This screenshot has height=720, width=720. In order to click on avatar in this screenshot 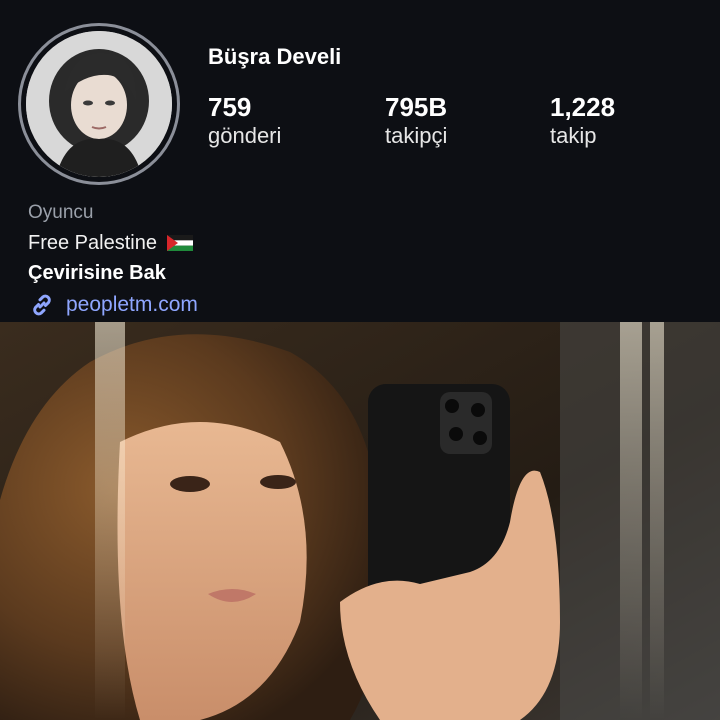, I will do `click(99, 104)`.